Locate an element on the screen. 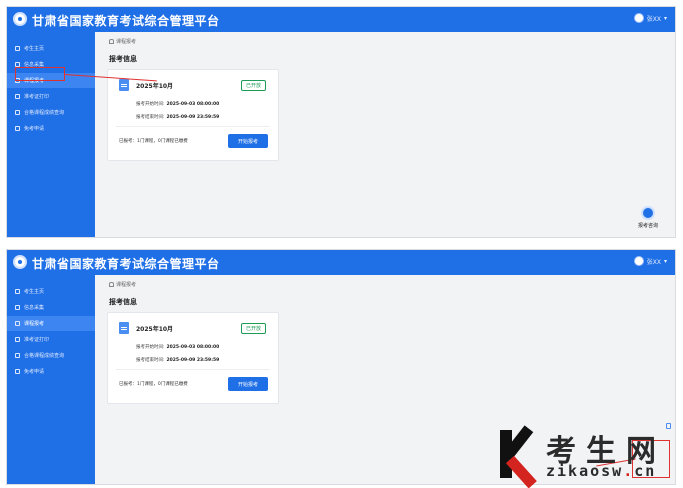 Image resolution: width=683 pixels, height=488 pixels. annotation-highlight-box is located at coordinates (40, 74).